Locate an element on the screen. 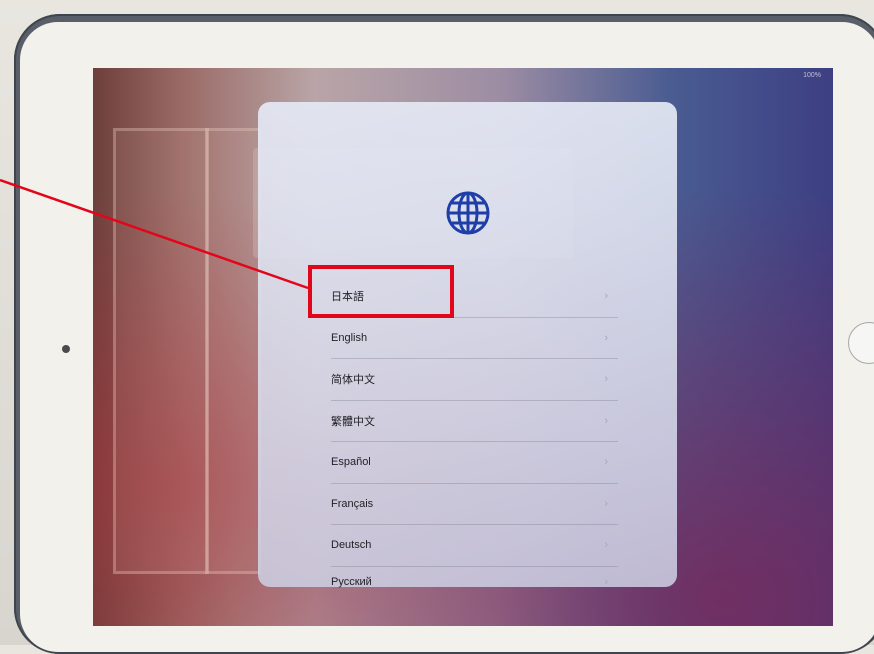 Image resolution: width=874 pixels, height=654 pixels. language-option-english: English › is located at coordinates (474, 338).